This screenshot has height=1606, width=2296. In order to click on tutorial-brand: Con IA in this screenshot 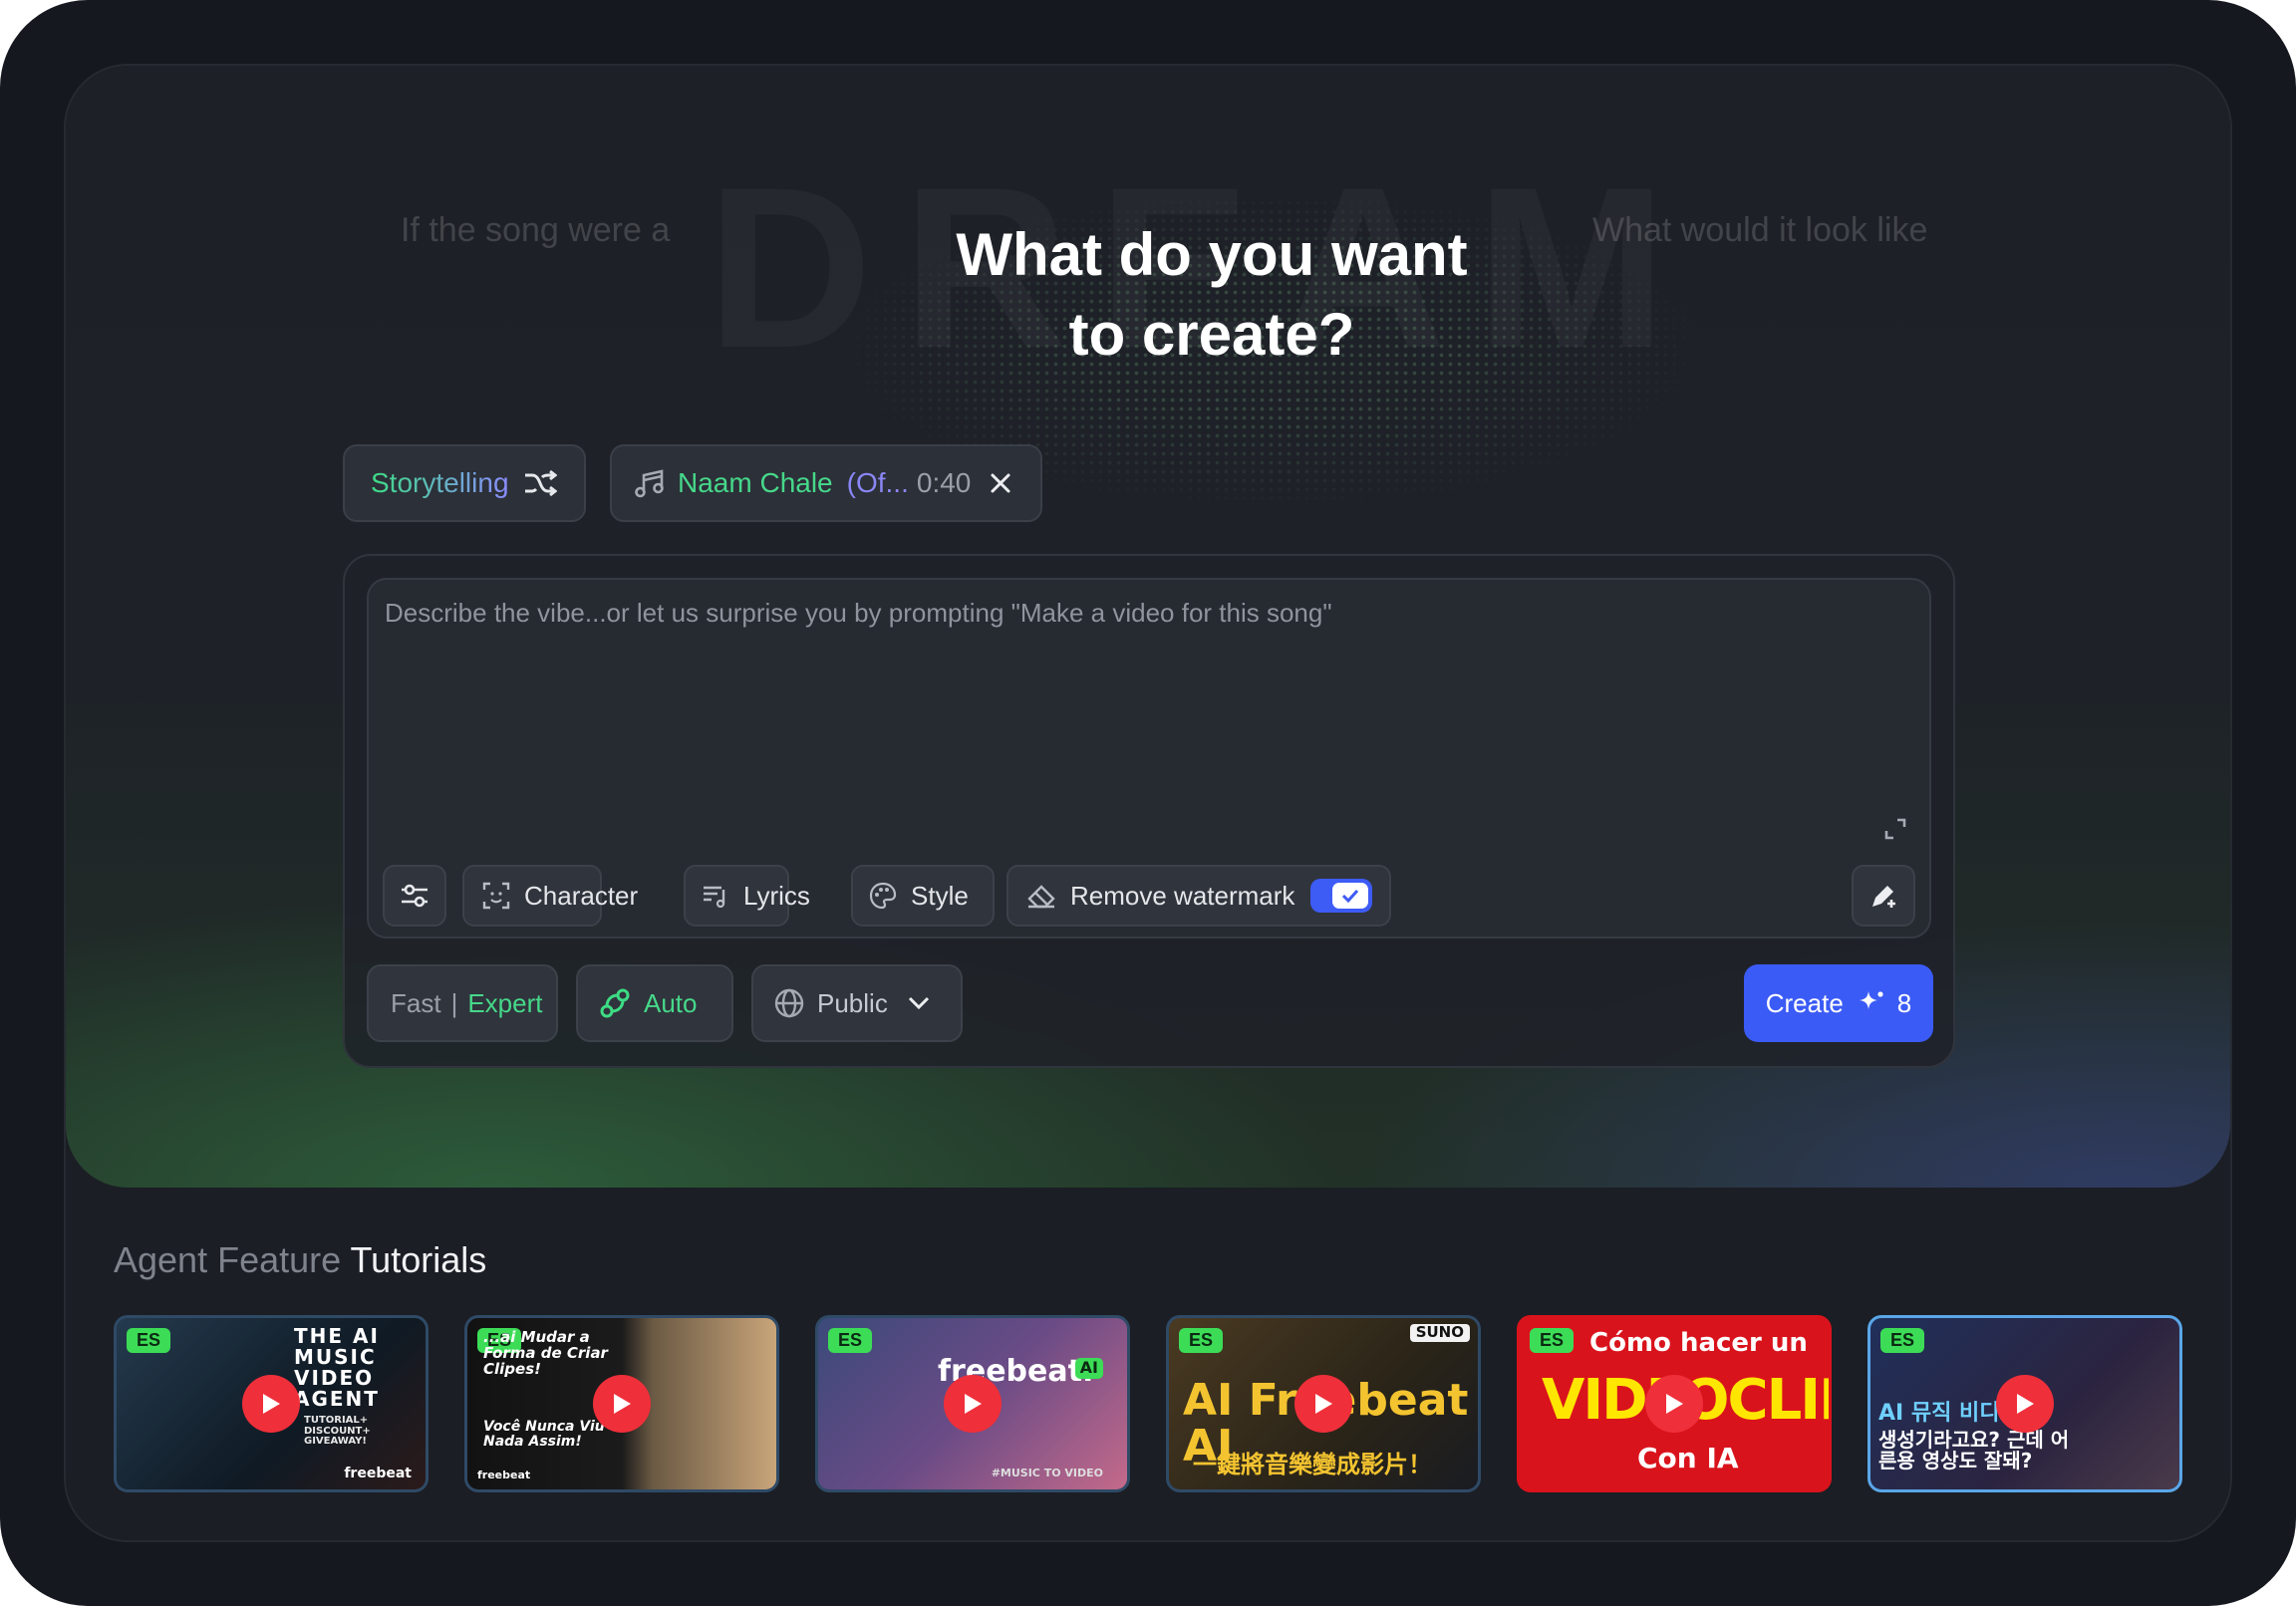, I will do `click(1688, 1458)`.